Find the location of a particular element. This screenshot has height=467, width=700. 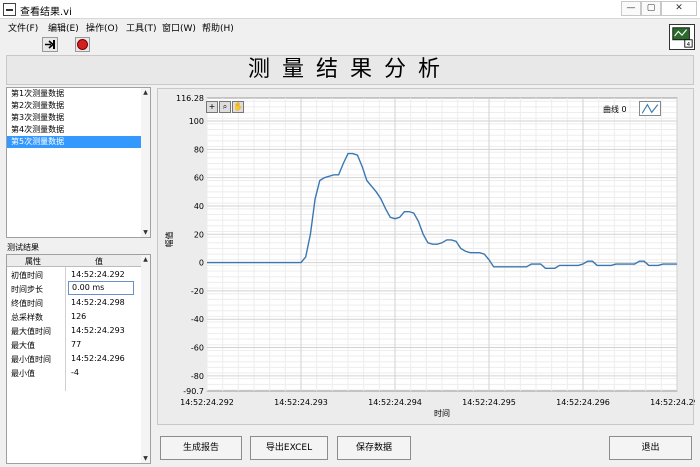

legend-label: 曲线 0 is located at coordinates (615, 109).